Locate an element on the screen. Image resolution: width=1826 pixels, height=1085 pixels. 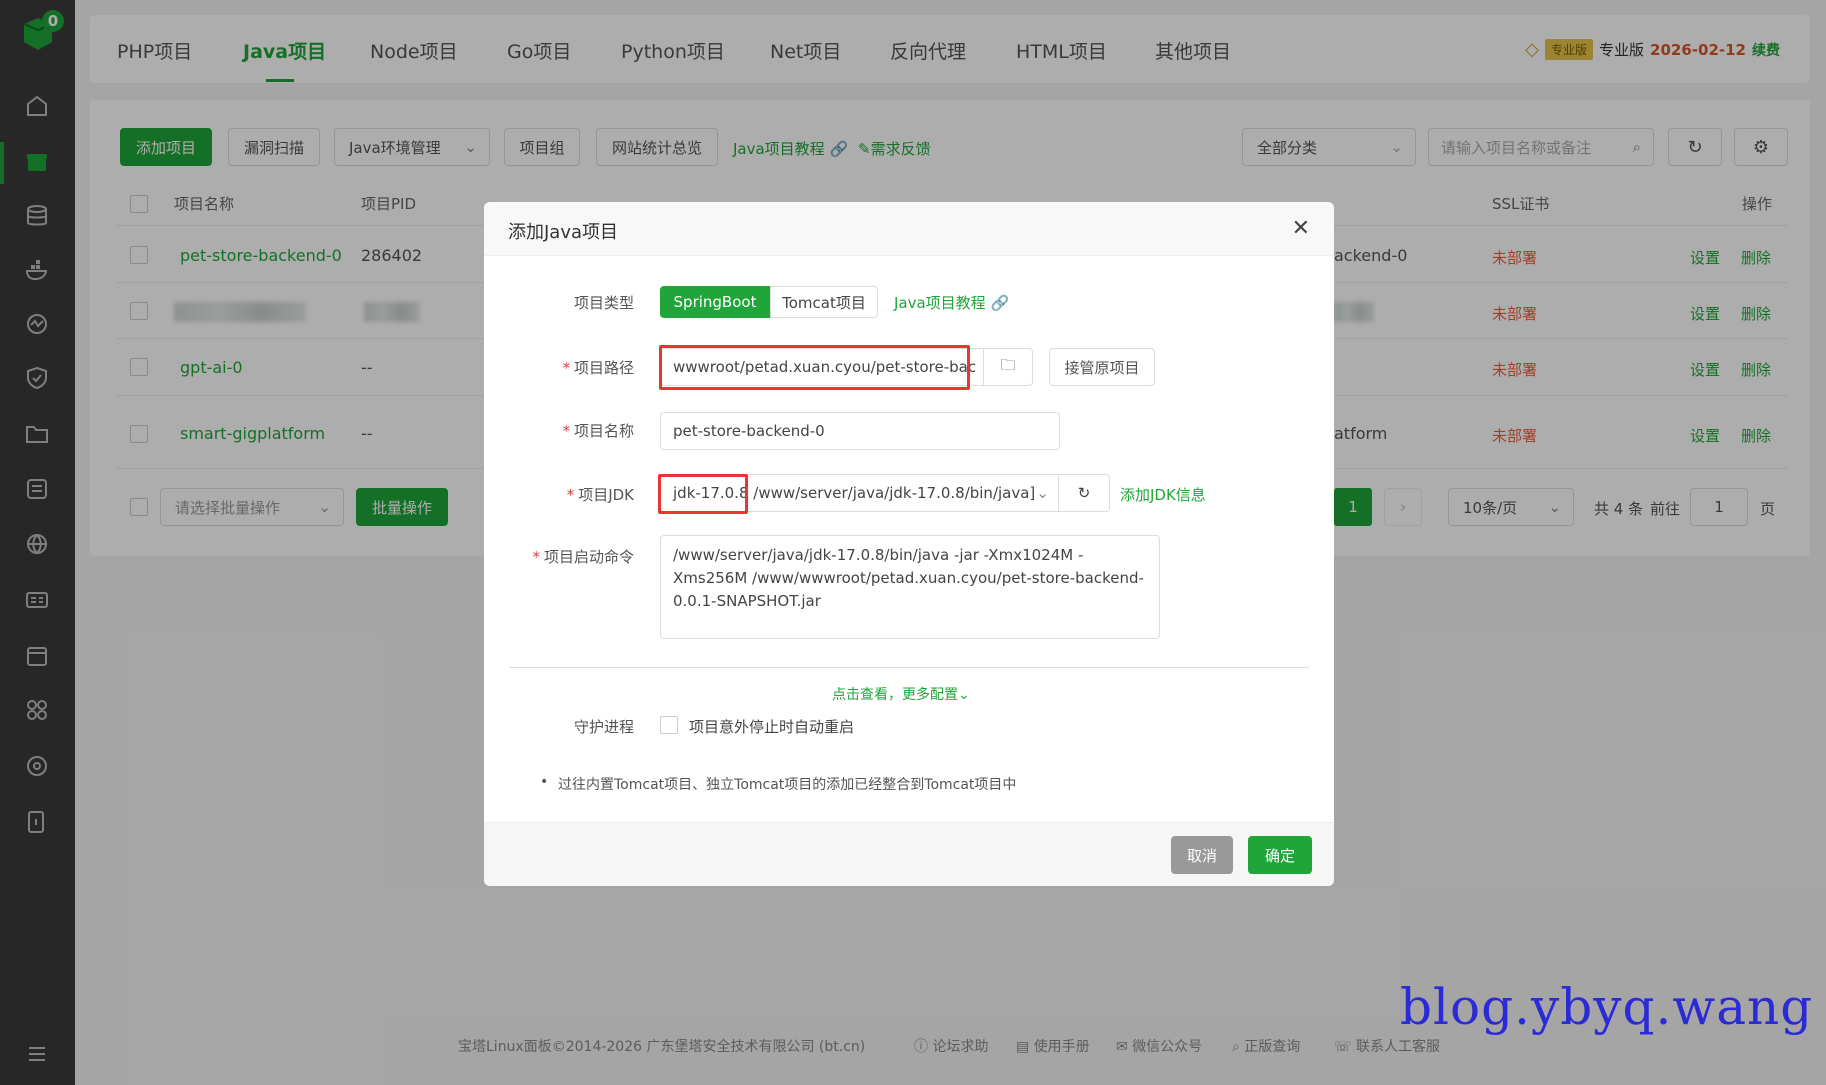
confirm-button: 确定 is located at coordinates (1280, 855).